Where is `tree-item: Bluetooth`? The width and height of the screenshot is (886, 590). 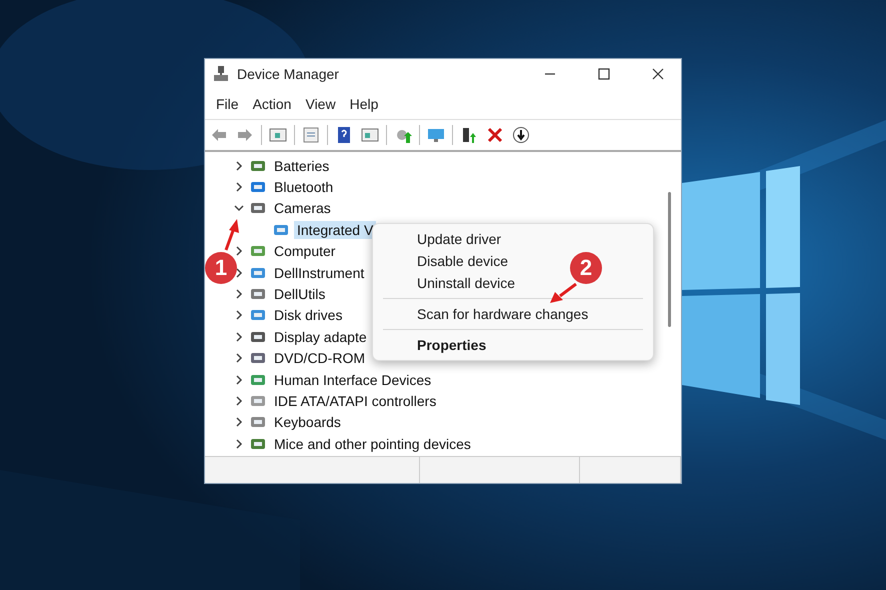
tree-item: Bluetooth is located at coordinates (303, 187).